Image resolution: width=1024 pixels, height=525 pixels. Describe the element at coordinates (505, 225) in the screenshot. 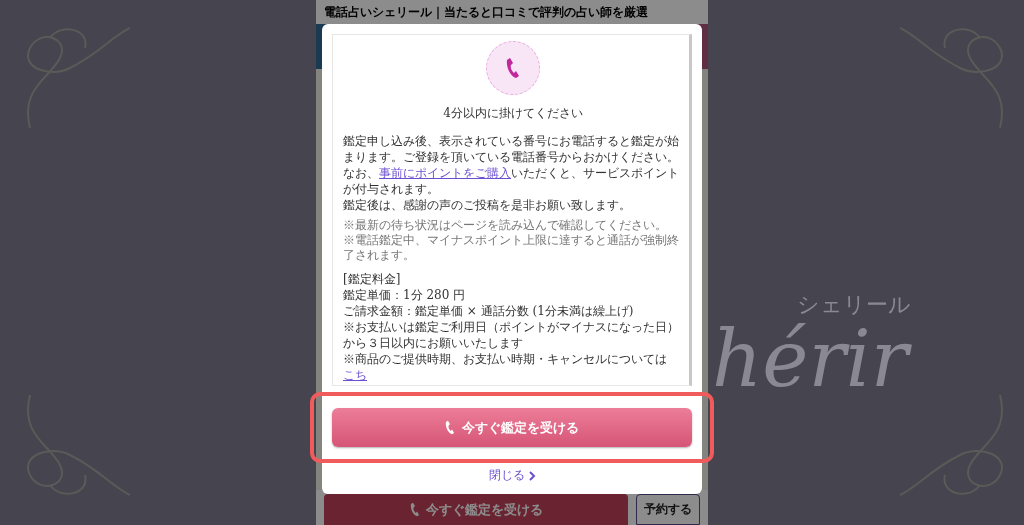

I see `note-text: ※最新の待ち状況はページを読み込んで確認してください。` at that location.